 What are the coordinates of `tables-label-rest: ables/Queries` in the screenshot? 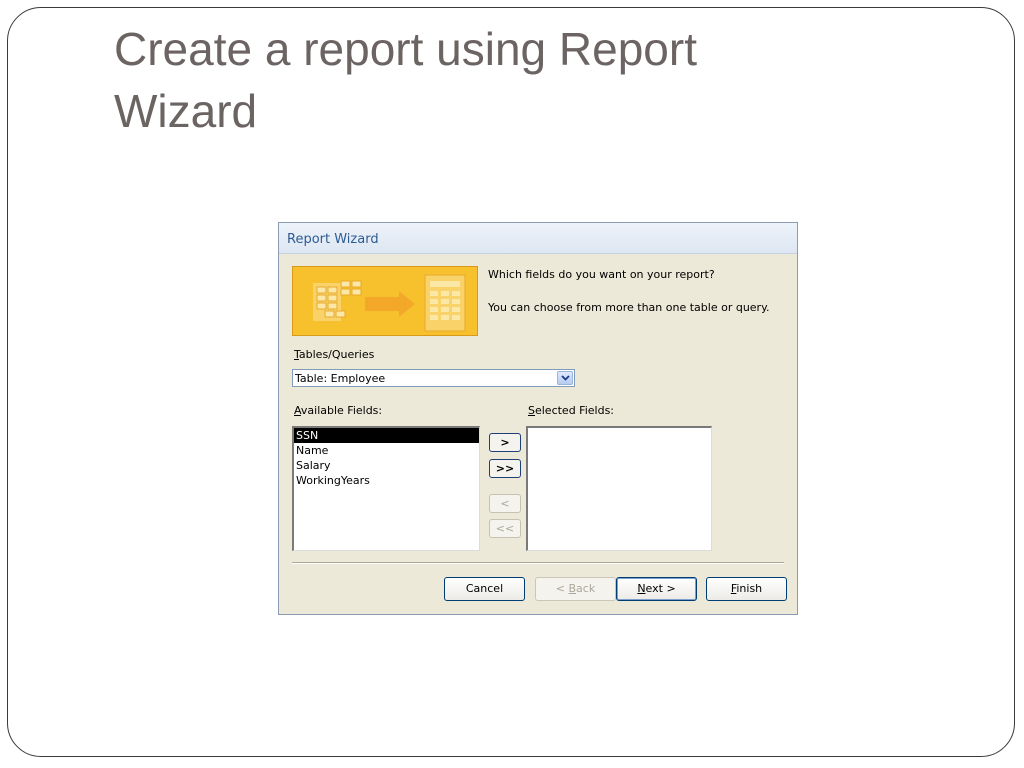 It's located at (336, 354).